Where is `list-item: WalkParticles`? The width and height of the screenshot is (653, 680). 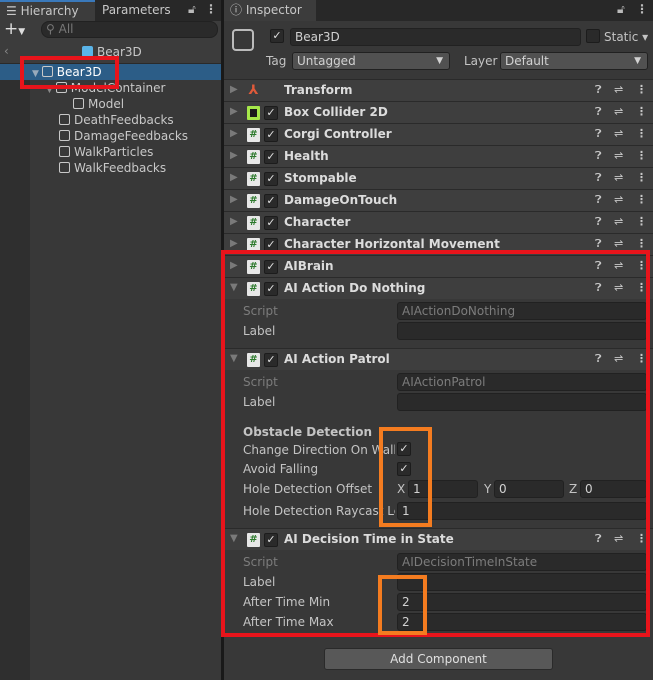
list-item: WalkParticles is located at coordinates (106, 152).